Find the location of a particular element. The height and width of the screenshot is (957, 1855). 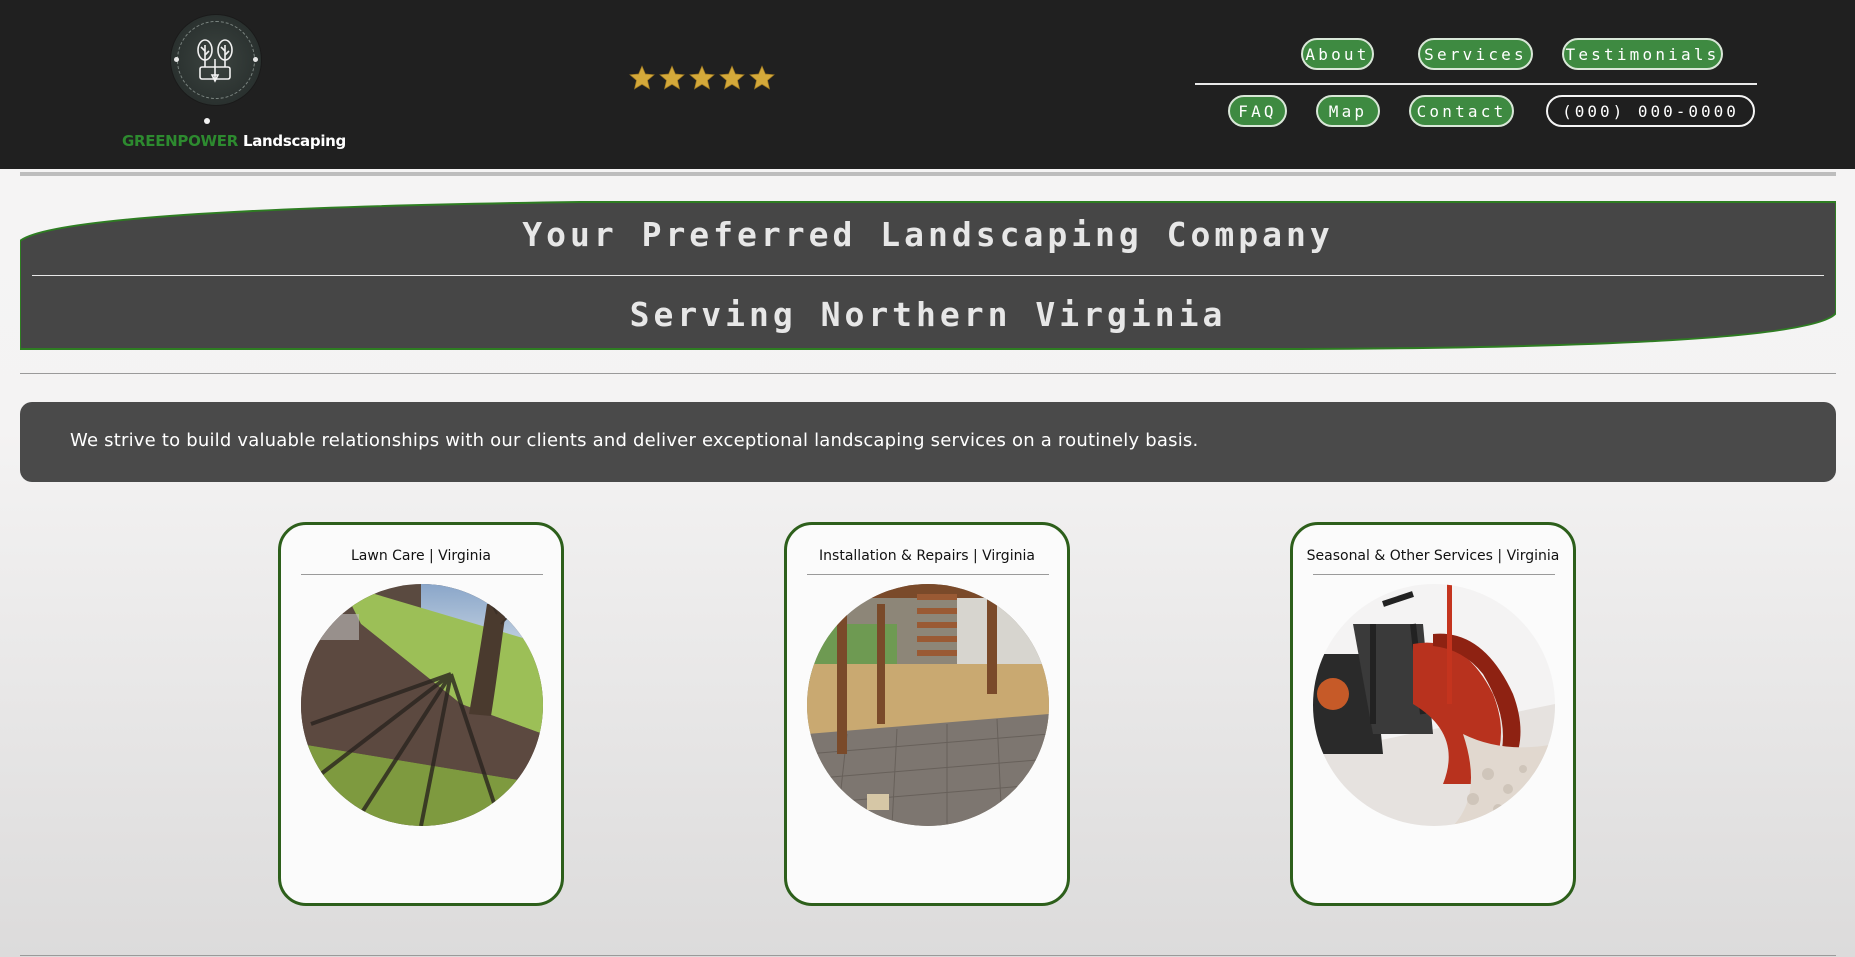

logo-badge is located at coordinates (216, 60).